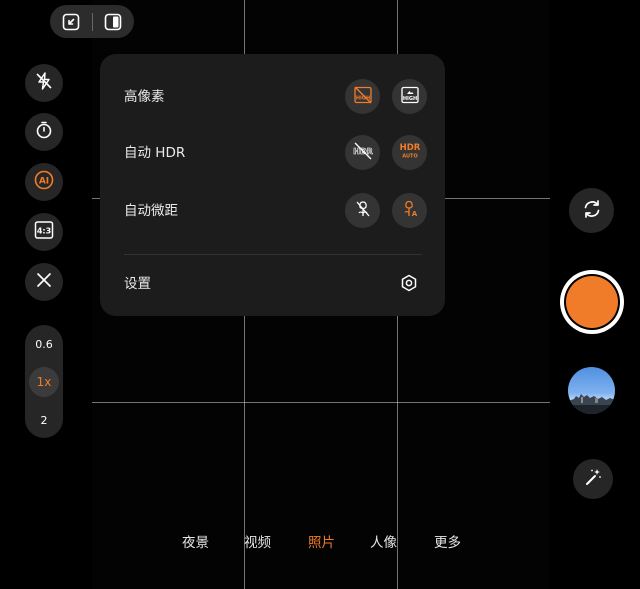  Describe the element at coordinates (144, 97) in the screenshot. I see `high-res-label: 高像素` at that location.